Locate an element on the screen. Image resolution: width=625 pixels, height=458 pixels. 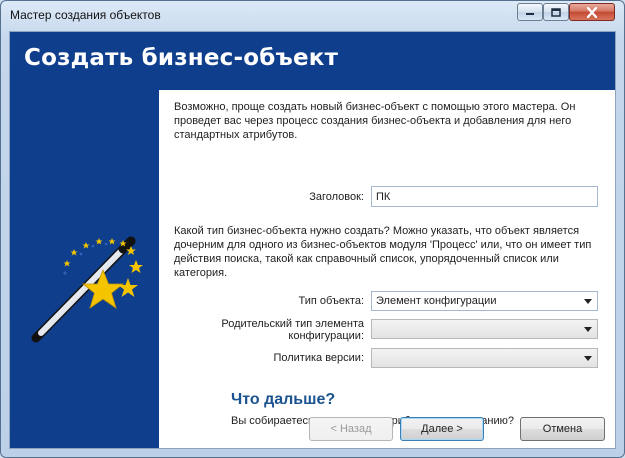
maximize-button is located at coordinates (556, 12).